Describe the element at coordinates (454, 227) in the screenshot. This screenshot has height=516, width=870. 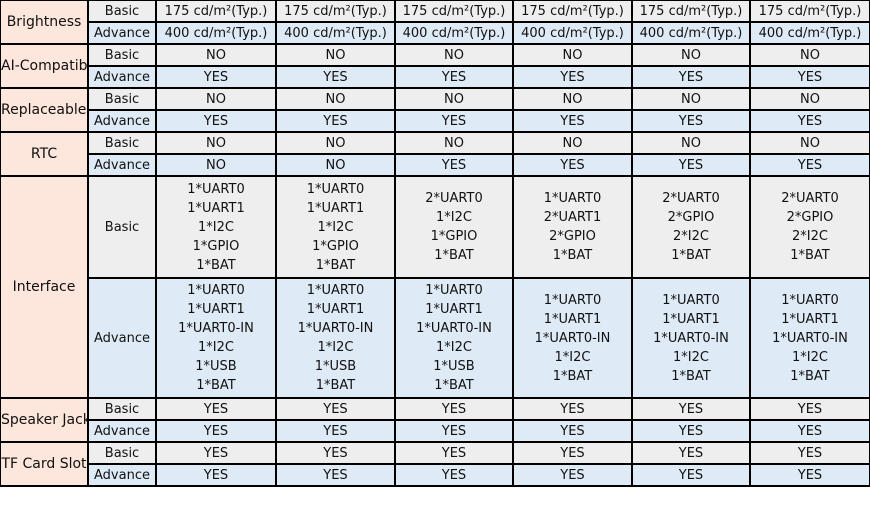
I see `value-cell: 2*UART0 1*I2C 1*GPIO 1*BAT` at that location.